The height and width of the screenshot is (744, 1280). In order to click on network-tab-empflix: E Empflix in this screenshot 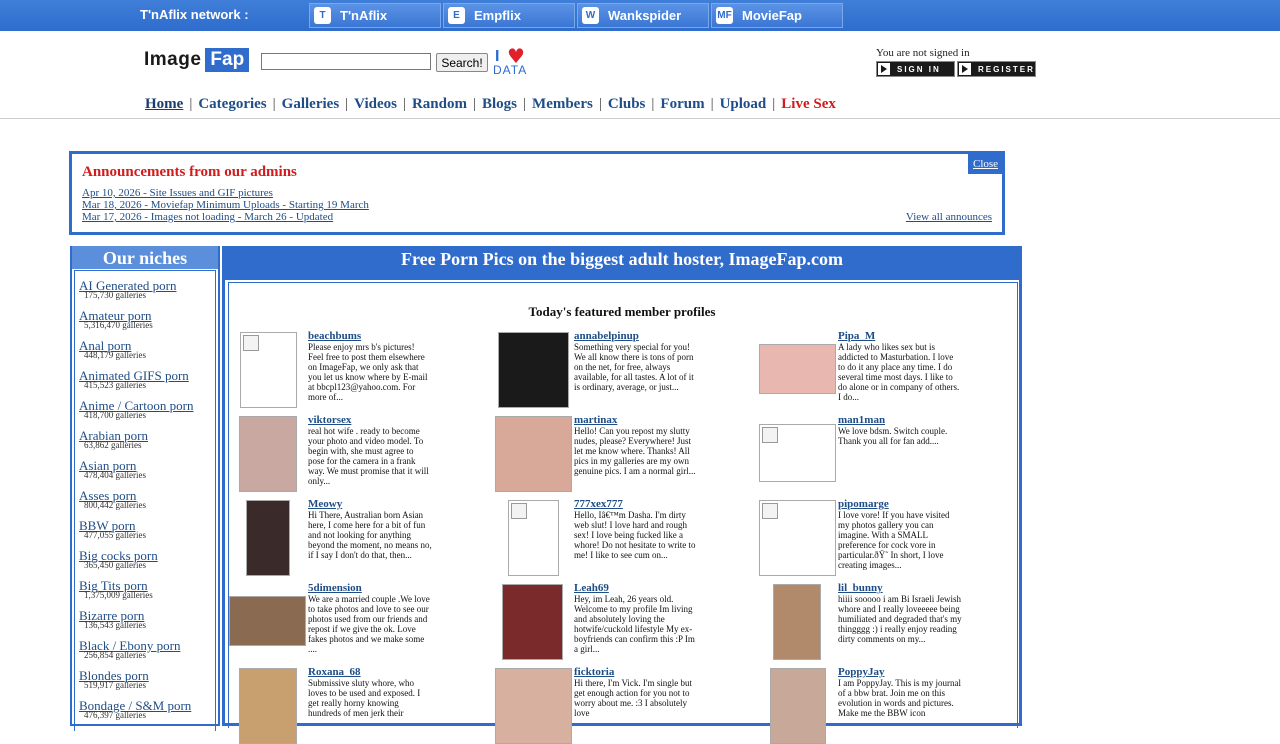, I will do `click(509, 15)`.